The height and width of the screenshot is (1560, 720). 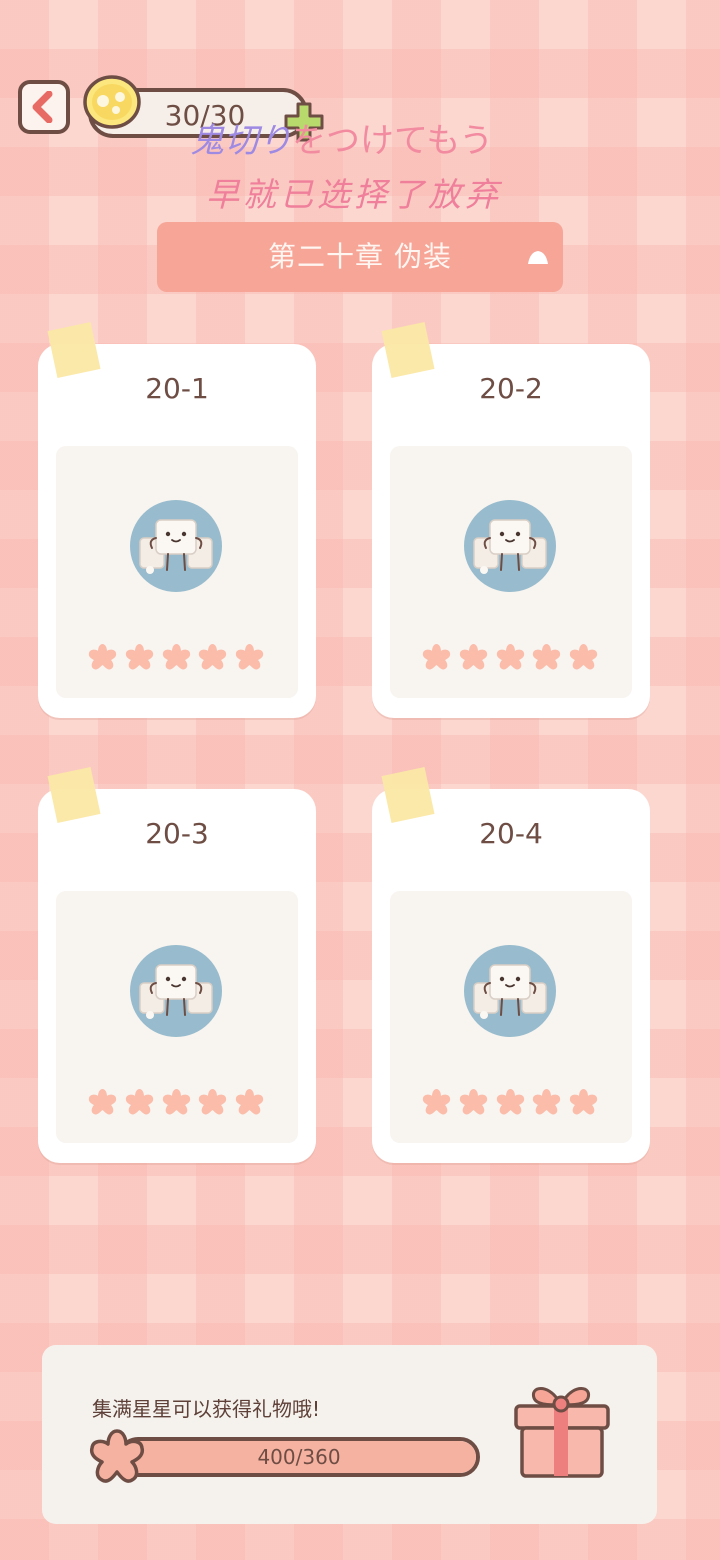 What do you see at coordinates (354, 194) in the screenshot?
I see `overlay-chinese-text: 早就已选择了放弃` at bounding box center [354, 194].